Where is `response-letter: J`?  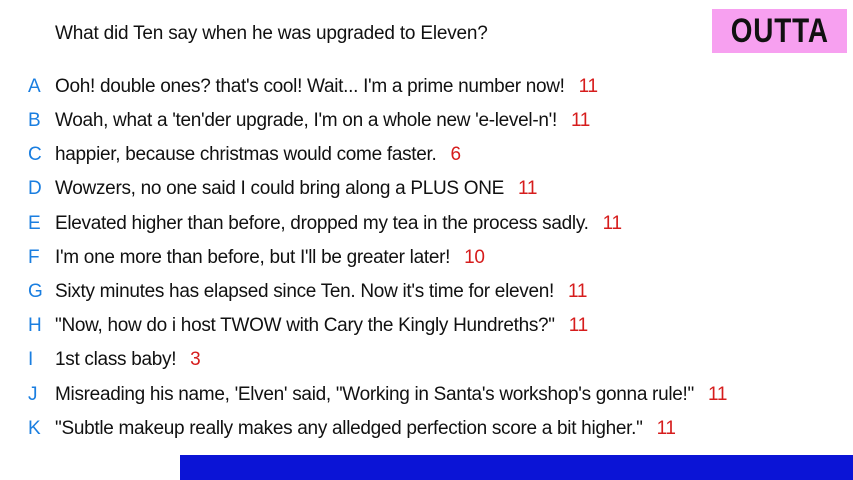 response-letter: J is located at coordinates (33, 394).